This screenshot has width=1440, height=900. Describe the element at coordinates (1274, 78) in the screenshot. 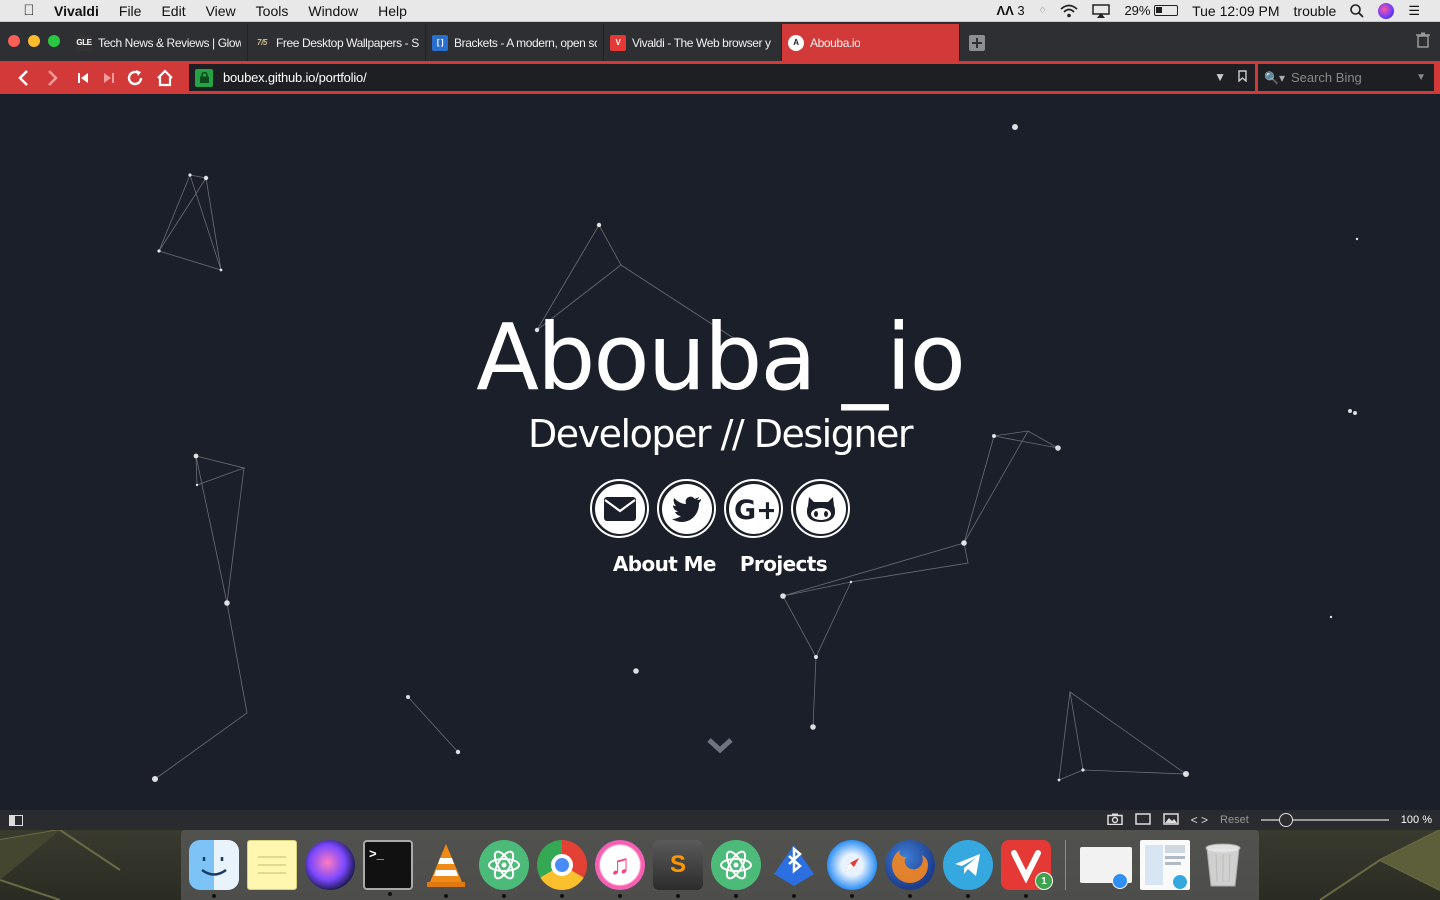

I see `search-engine-icon: 🔍▾` at that location.